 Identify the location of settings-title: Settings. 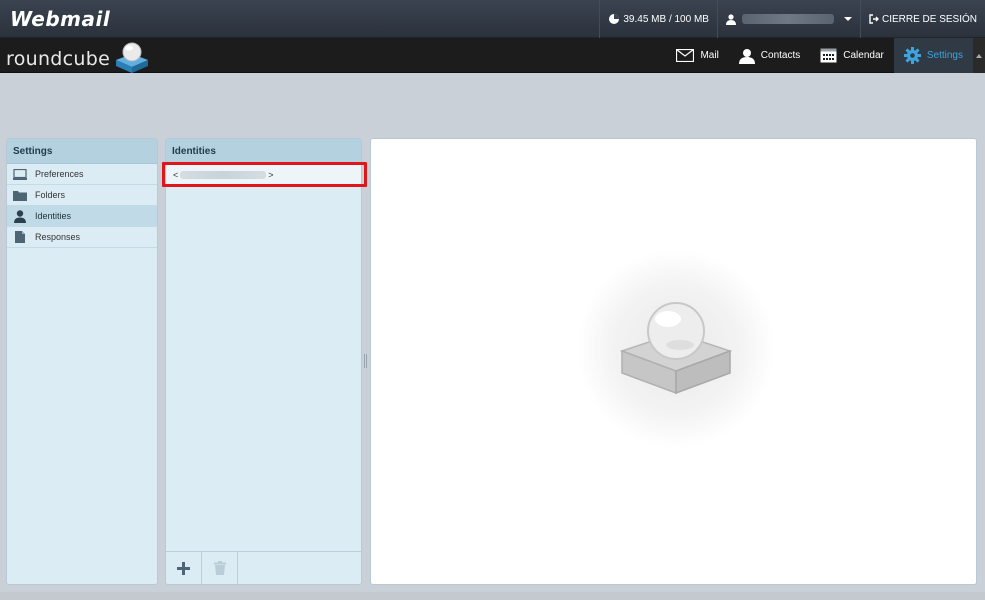
(82, 151).